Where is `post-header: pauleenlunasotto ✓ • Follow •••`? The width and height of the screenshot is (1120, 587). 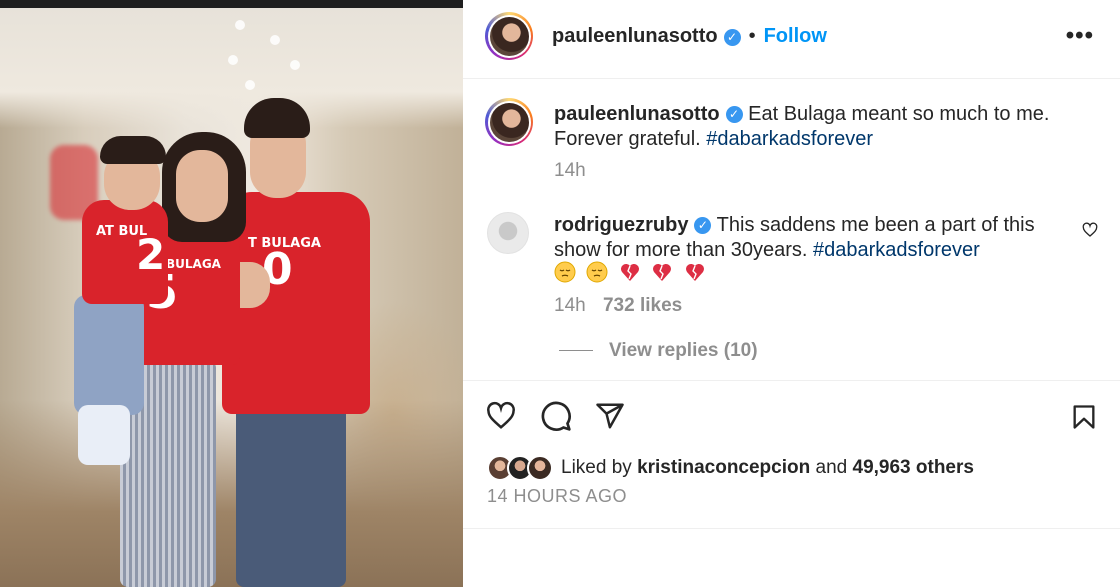 post-header: pauleenlunasotto ✓ • Follow ••• is located at coordinates (791, 39).